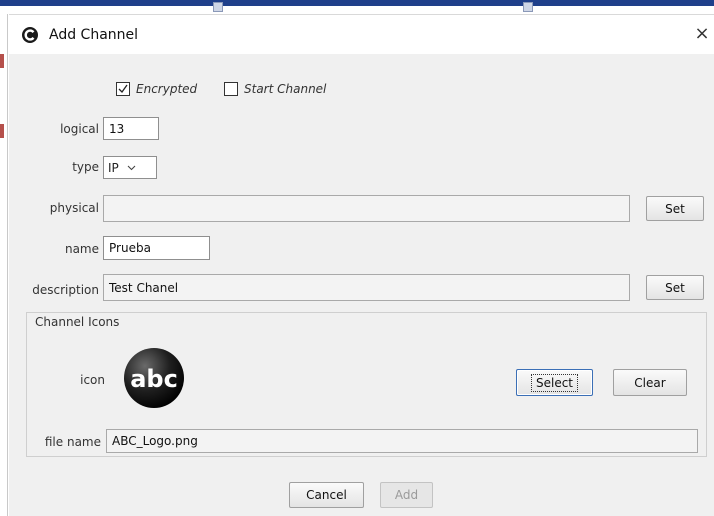 The width and height of the screenshot is (714, 516). What do you see at coordinates (167, 89) in the screenshot?
I see `encrypted-label: Encrypted` at bounding box center [167, 89].